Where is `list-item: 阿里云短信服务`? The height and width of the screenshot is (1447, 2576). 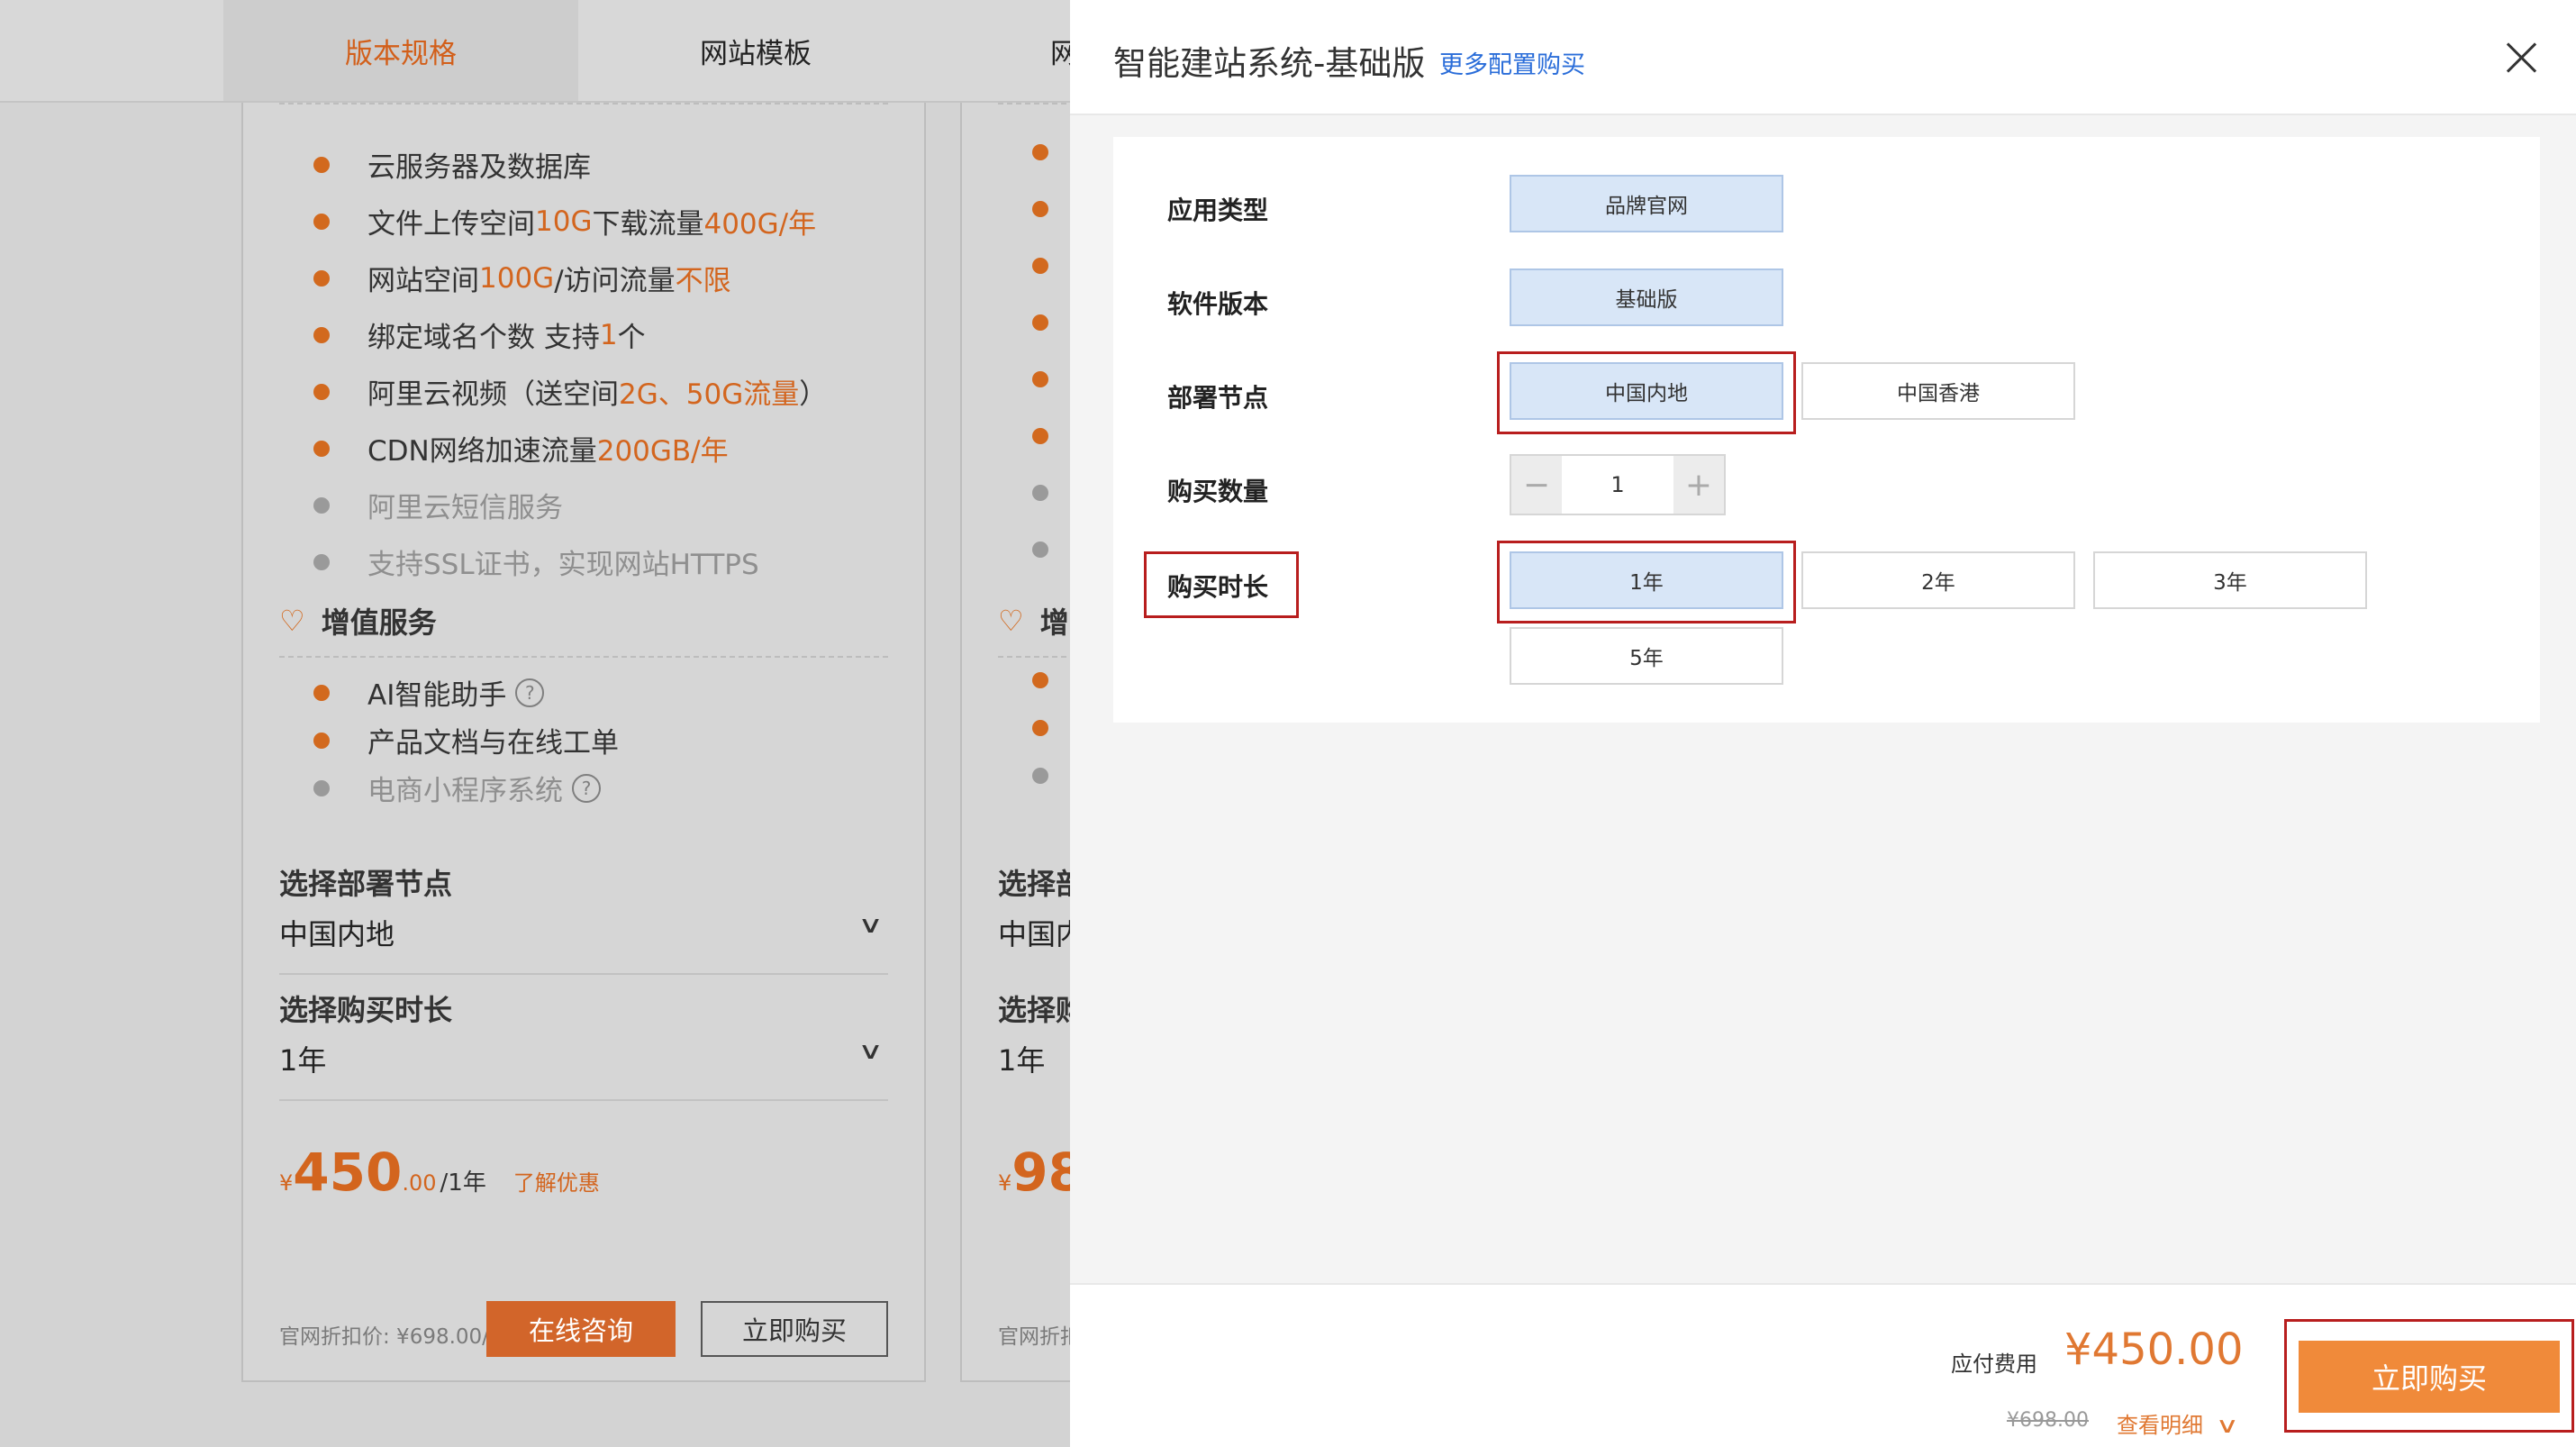 list-item: 阿里云短信服务 is located at coordinates (438, 505).